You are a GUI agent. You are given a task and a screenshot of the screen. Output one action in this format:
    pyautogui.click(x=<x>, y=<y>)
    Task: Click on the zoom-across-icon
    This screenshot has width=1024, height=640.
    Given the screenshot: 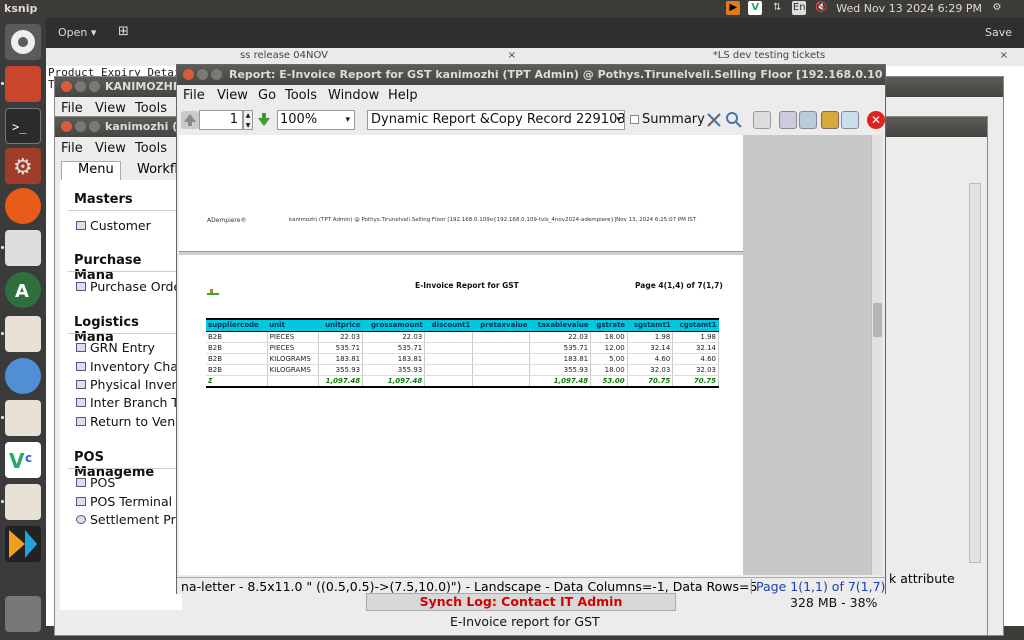 What is the action you would take?
    pyautogui.click(x=850, y=120)
    